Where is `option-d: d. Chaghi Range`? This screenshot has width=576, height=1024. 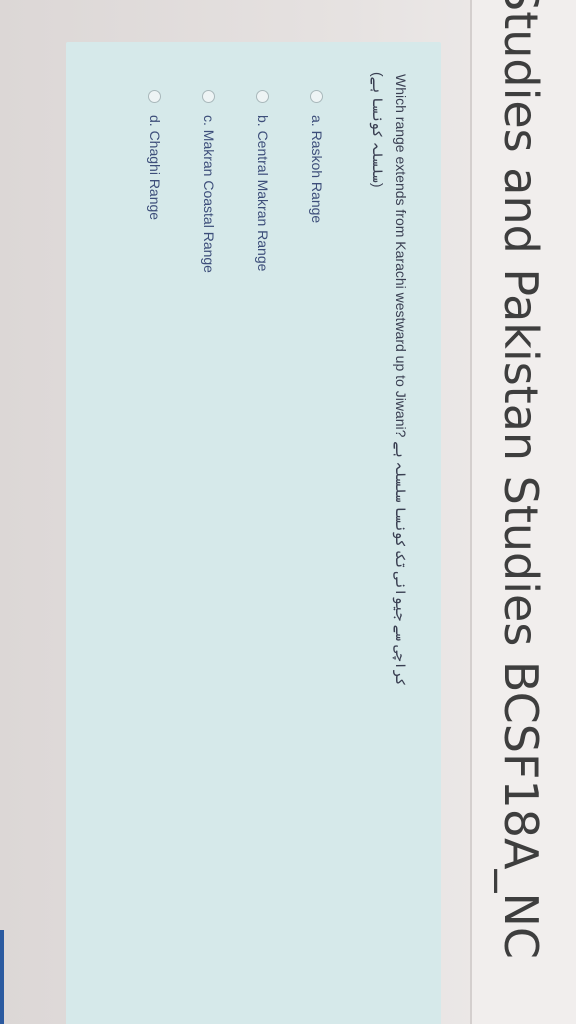 option-d: d. Chaghi Range is located at coordinates (155, 181).